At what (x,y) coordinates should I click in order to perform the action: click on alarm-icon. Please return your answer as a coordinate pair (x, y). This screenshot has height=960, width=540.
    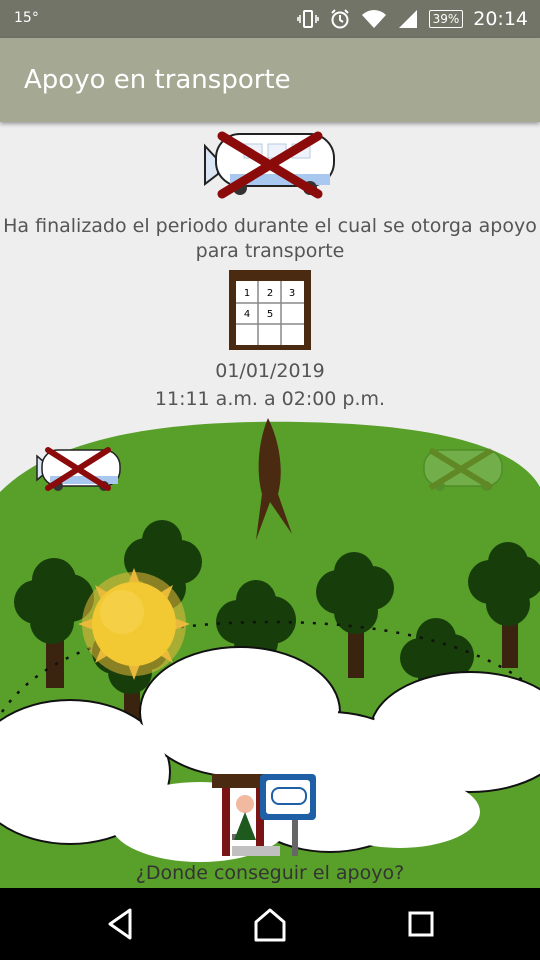
    Looking at the image, I should click on (339, 19).